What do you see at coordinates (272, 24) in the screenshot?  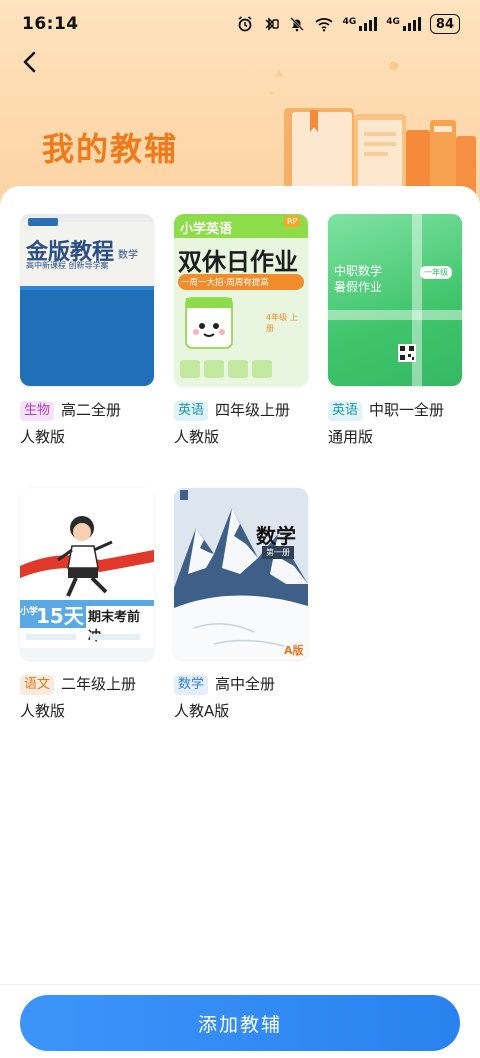 I see `bluetooth-vibrate-icon` at bounding box center [272, 24].